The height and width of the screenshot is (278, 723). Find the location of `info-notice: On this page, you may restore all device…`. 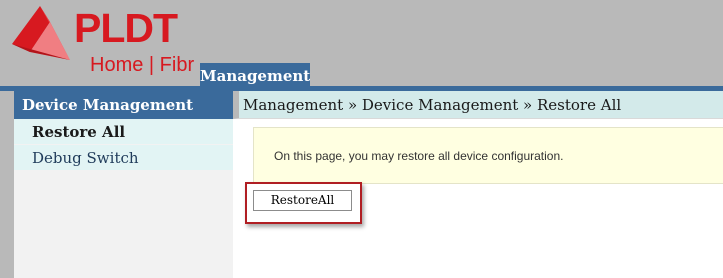

info-notice: On this page, you may restore all device… is located at coordinates (488, 155).